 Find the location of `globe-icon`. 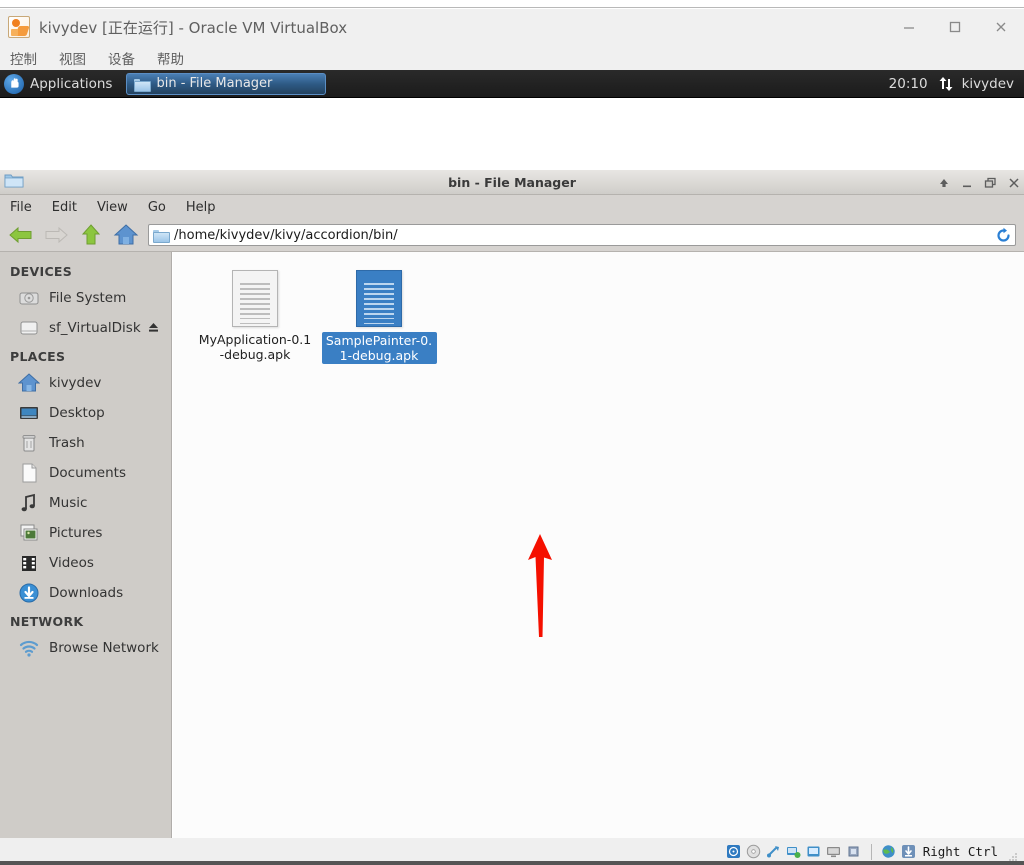

globe-icon is located at coordinates (889, 852).